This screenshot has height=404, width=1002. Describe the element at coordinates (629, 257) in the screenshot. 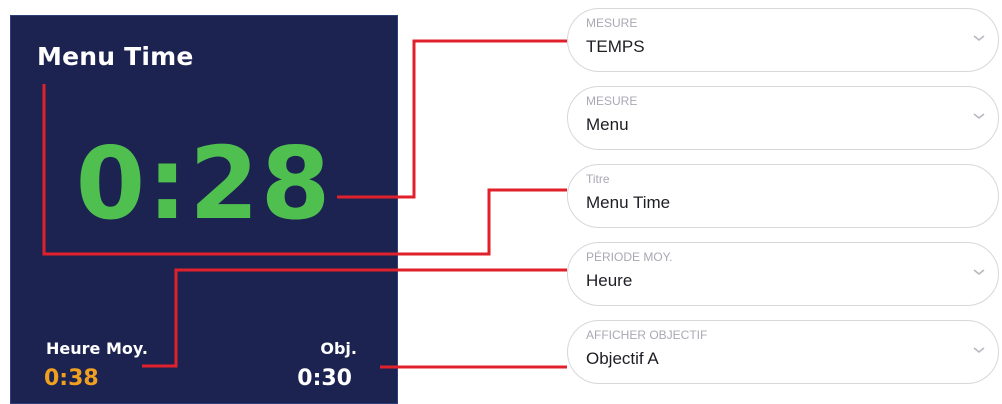

I see `periode-moy-label: PÉRIODE MOY.` at that location.